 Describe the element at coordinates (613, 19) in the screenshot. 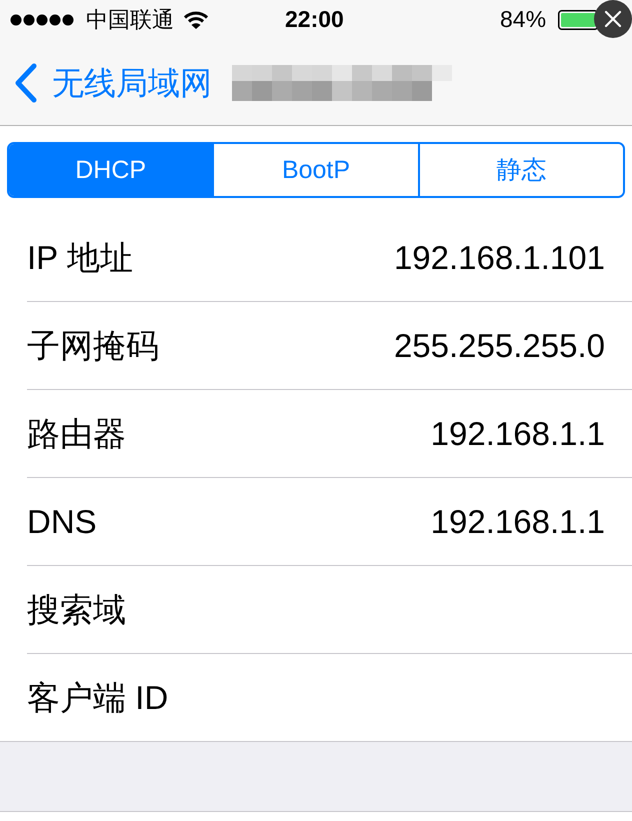

I see `close-icon` at that location.